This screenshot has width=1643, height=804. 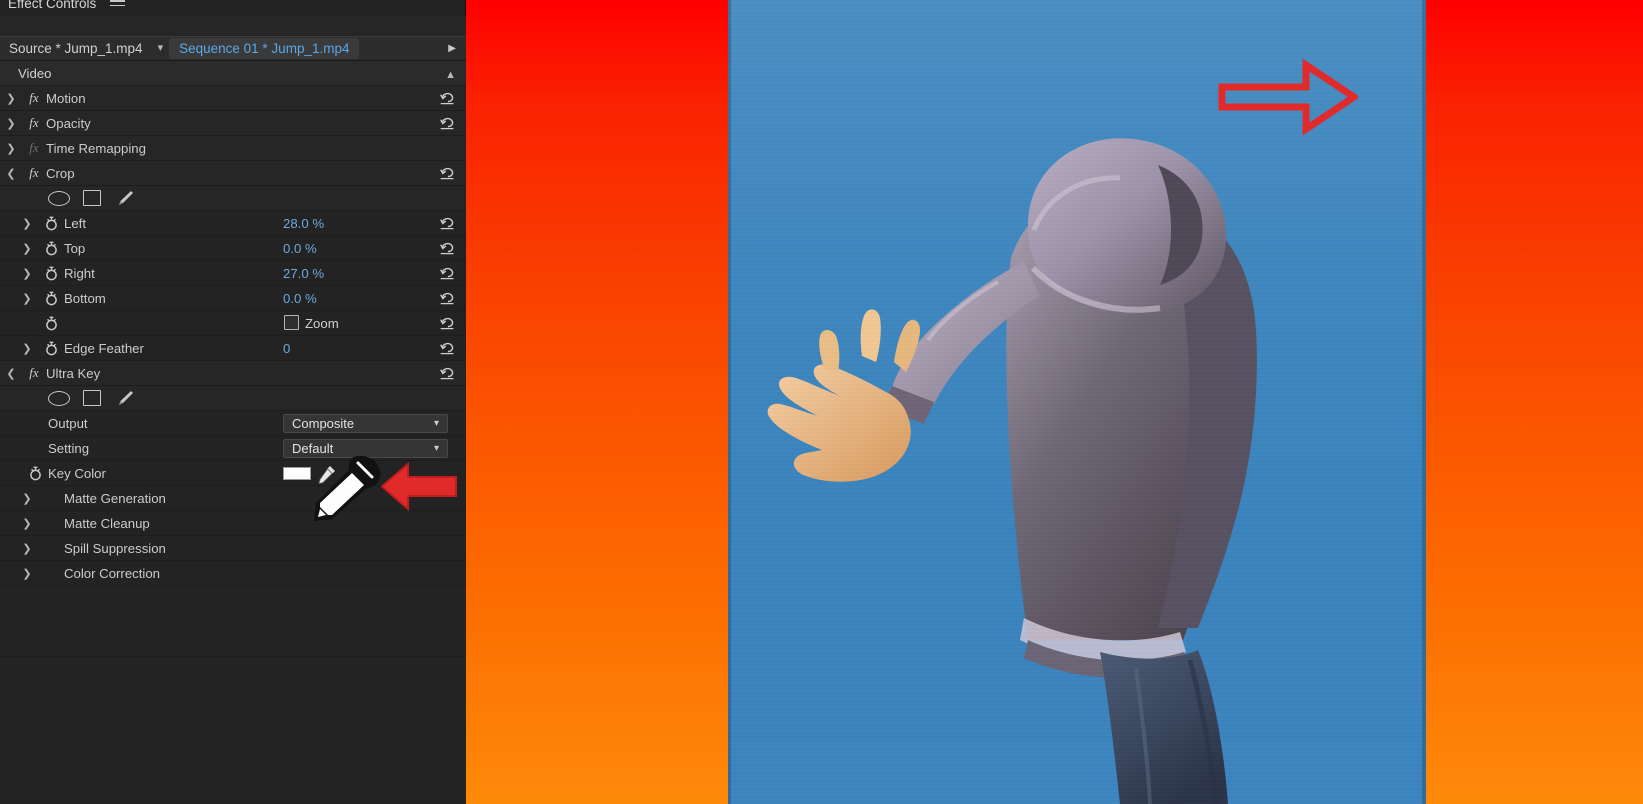 I want to click on panel-title-text: Effect Controls, so click(x=52, y=5).